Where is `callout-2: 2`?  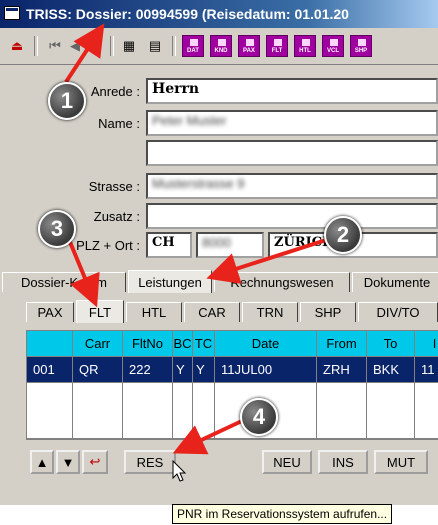
callout-2: 2 is located at coordinates (343, 235).